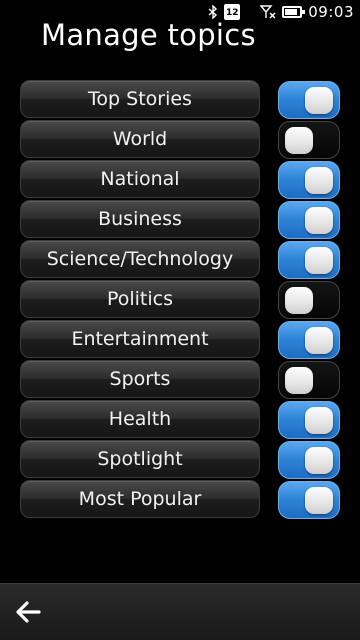  Describe the element at coordinates (140, 499) in the screenshot. I see `topic-button: Most Popular` at that location.